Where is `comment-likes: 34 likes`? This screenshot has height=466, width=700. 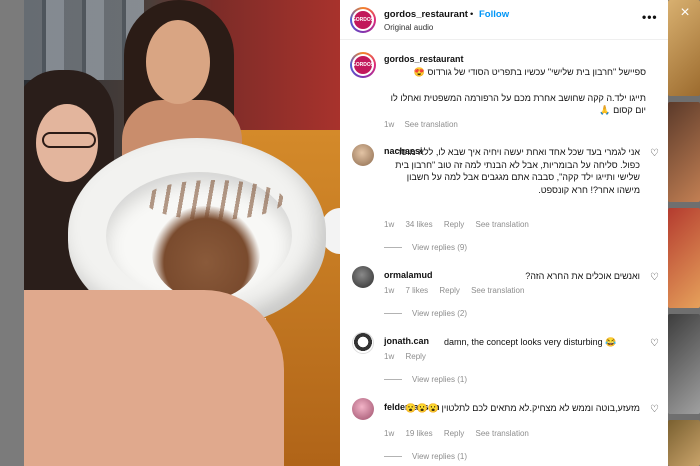 comment-likes: 34 likes is located at coordinates (418, 224).